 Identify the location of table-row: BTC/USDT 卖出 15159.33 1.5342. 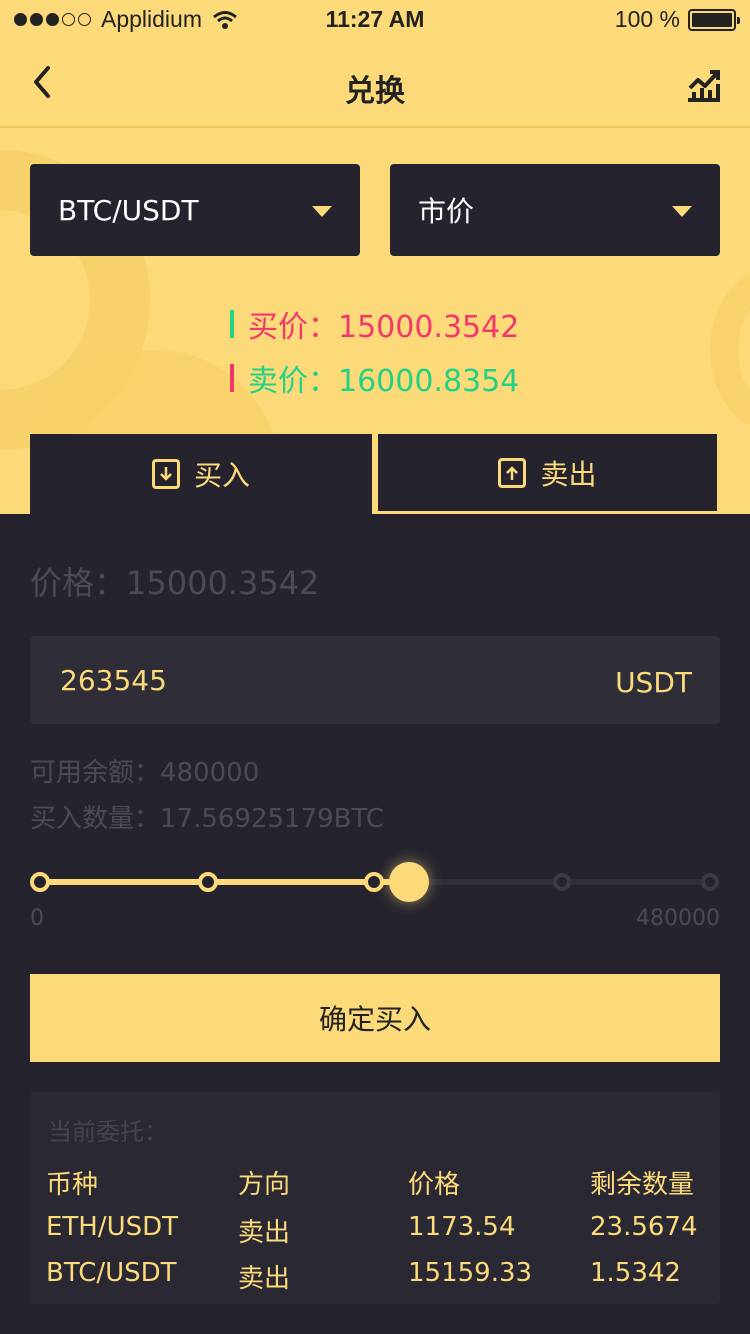
(375, 1278).